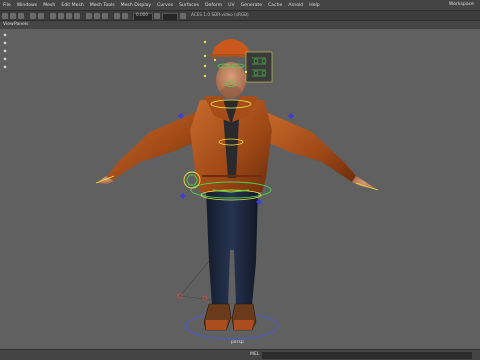 The height and width of the screenshot is (360, 480). What do you see at coordinates (254, 354) in the screenshot?
I see `mel-label: MEL` at bounding box center [254, 354].